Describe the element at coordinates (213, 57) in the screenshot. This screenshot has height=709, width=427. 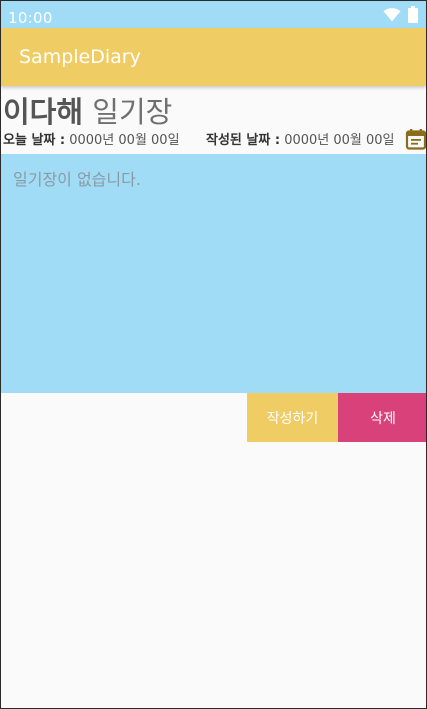
I see `app-bar: SampleDiary` at that location.